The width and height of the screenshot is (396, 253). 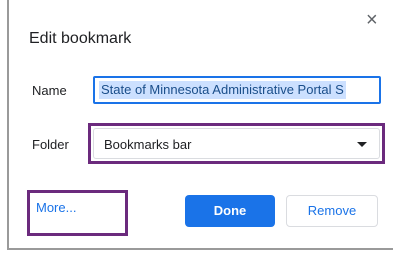 What do you see at coordinates (332, 211) in the screenshot?
I see `remove-button: Remove` at bounding box center [332, 211].